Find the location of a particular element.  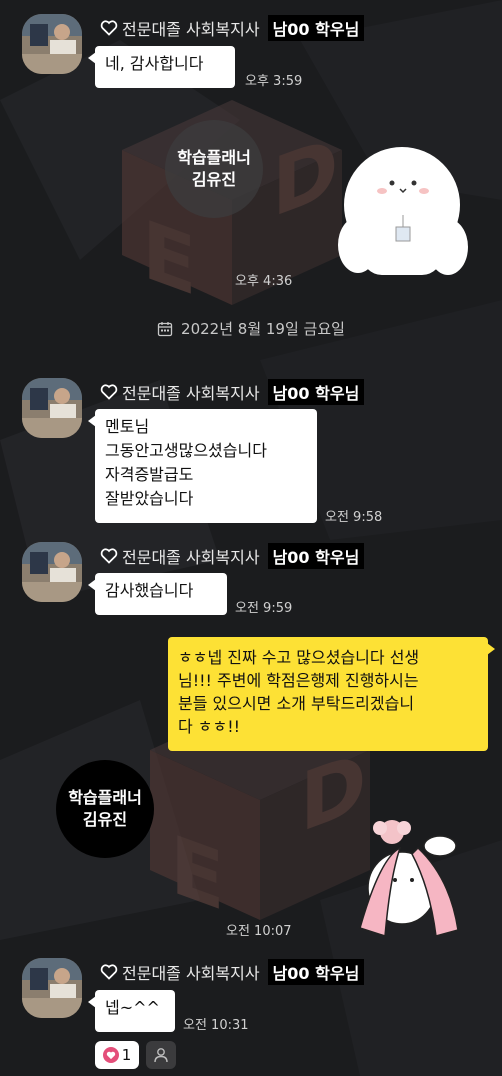

message-bubble: 네, 감사합니다 is located at coordinates (161, 67).